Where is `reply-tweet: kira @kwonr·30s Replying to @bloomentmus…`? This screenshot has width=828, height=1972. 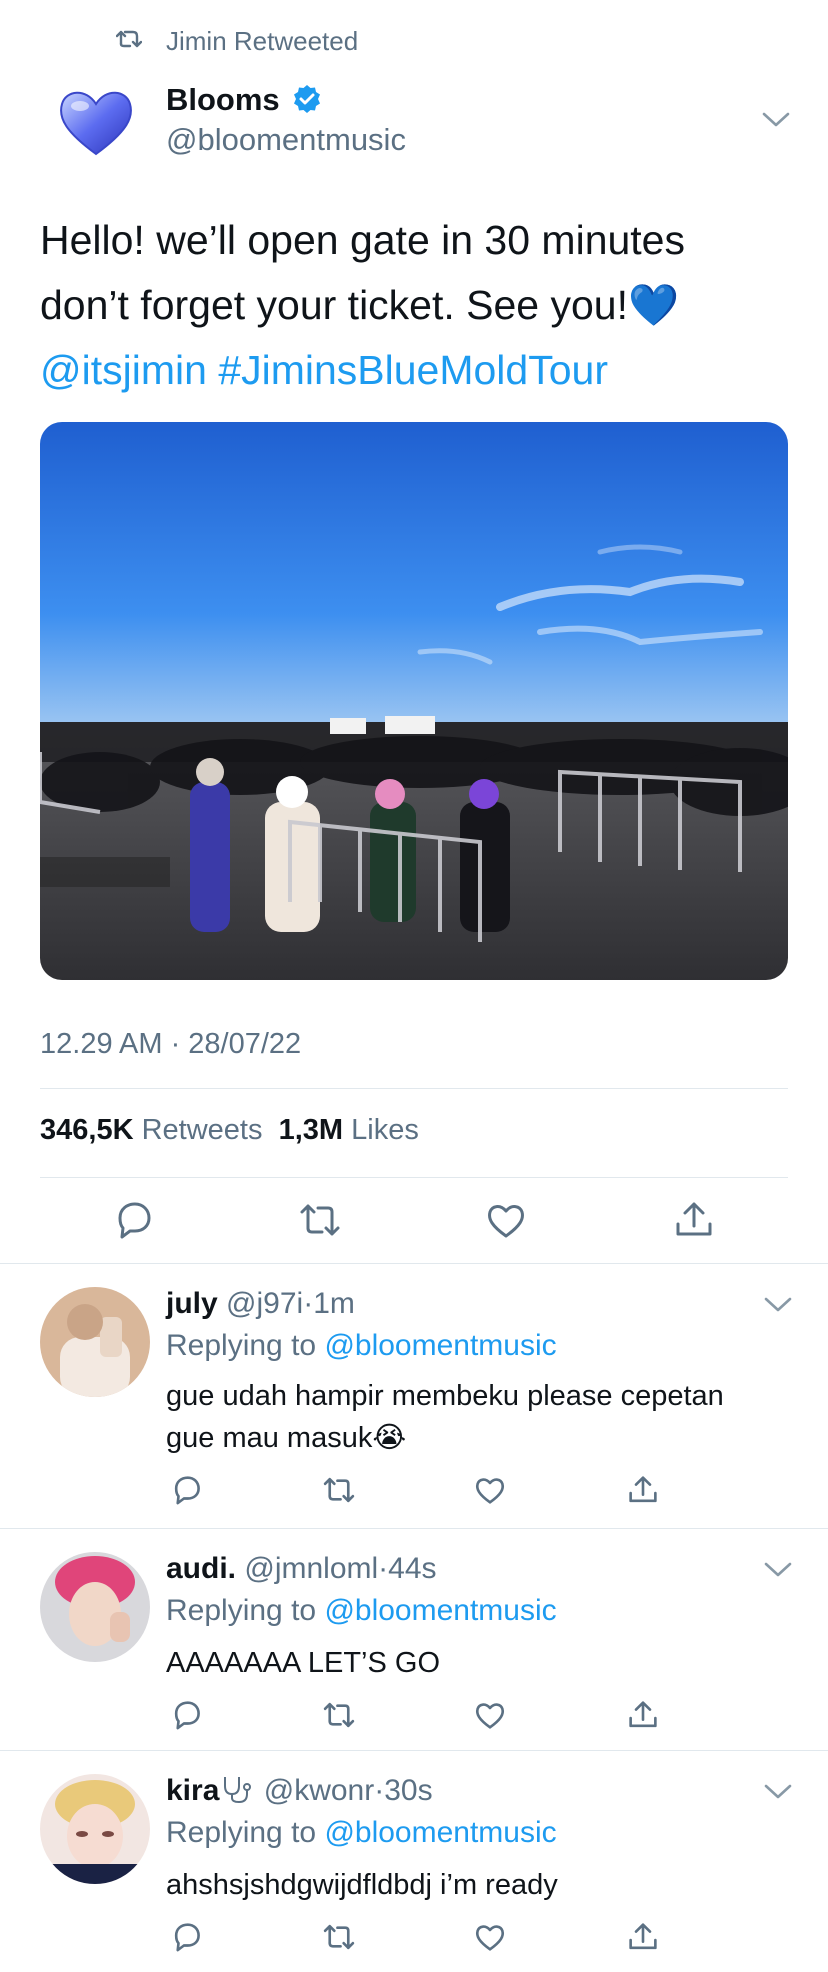 reply-tweet: kira @kwonr·30s Replying to @bloomentmus… is located at coordinates (414, 1861).